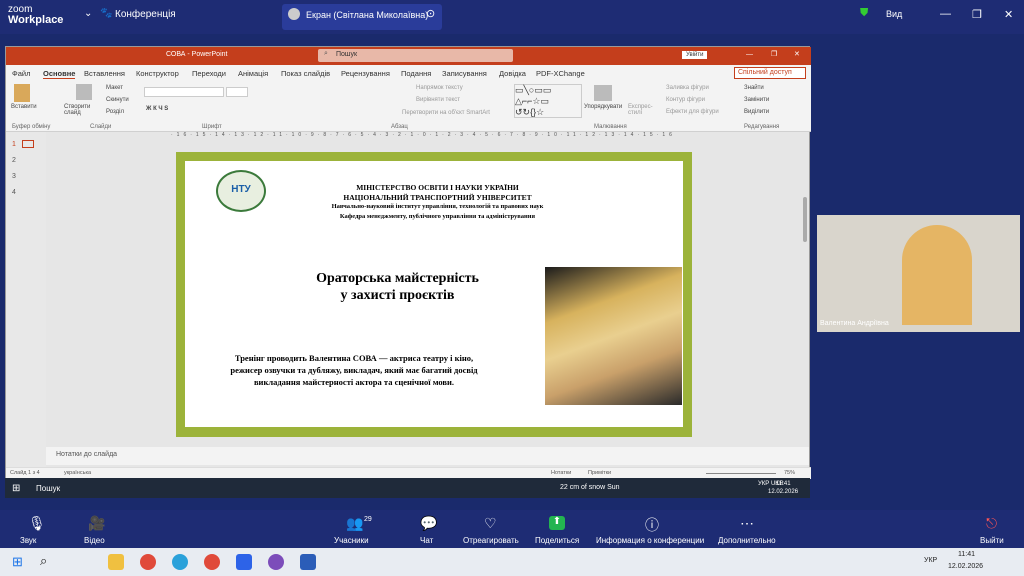 The width and height of the screenshot is (1024, 576). I want to click on leave-icon: ⎋, so click(991, 523).